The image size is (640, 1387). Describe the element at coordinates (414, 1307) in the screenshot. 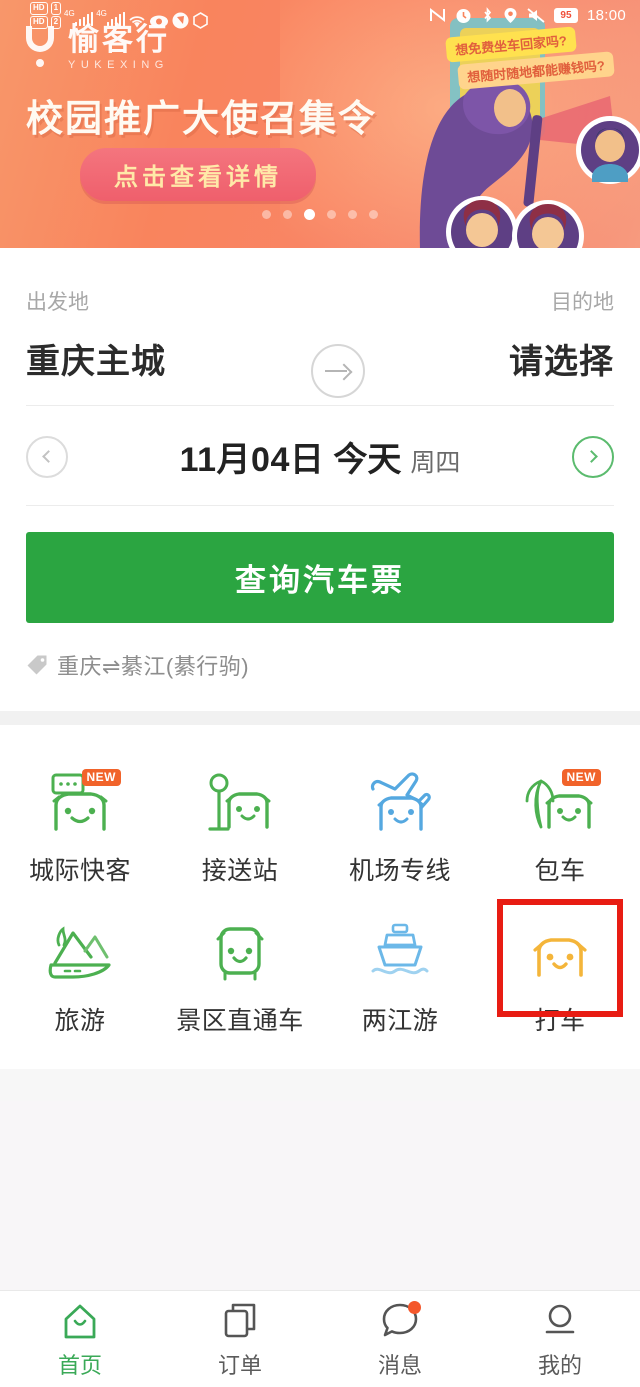

I see `notification-dot` at that location.